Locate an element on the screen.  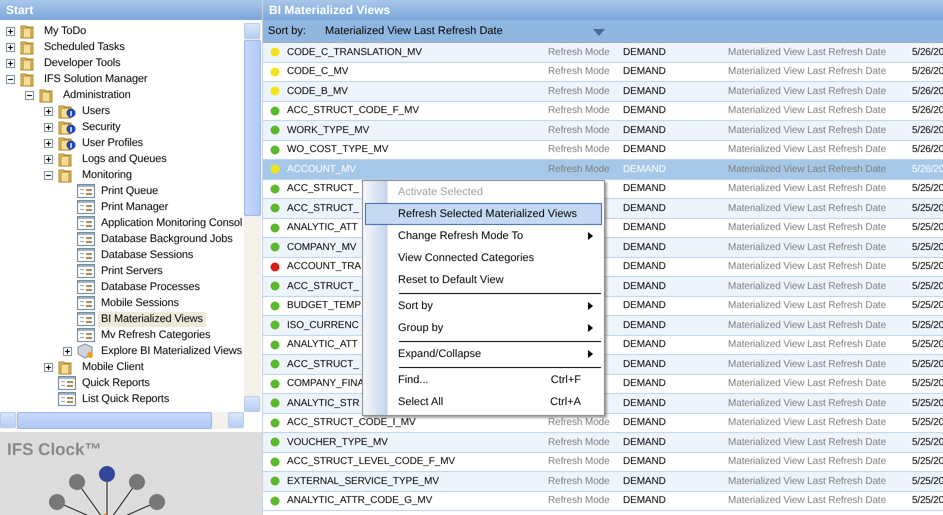
view-name: ACC_STRUCT_CODE_I_MV is located at coordinates (351, 422).